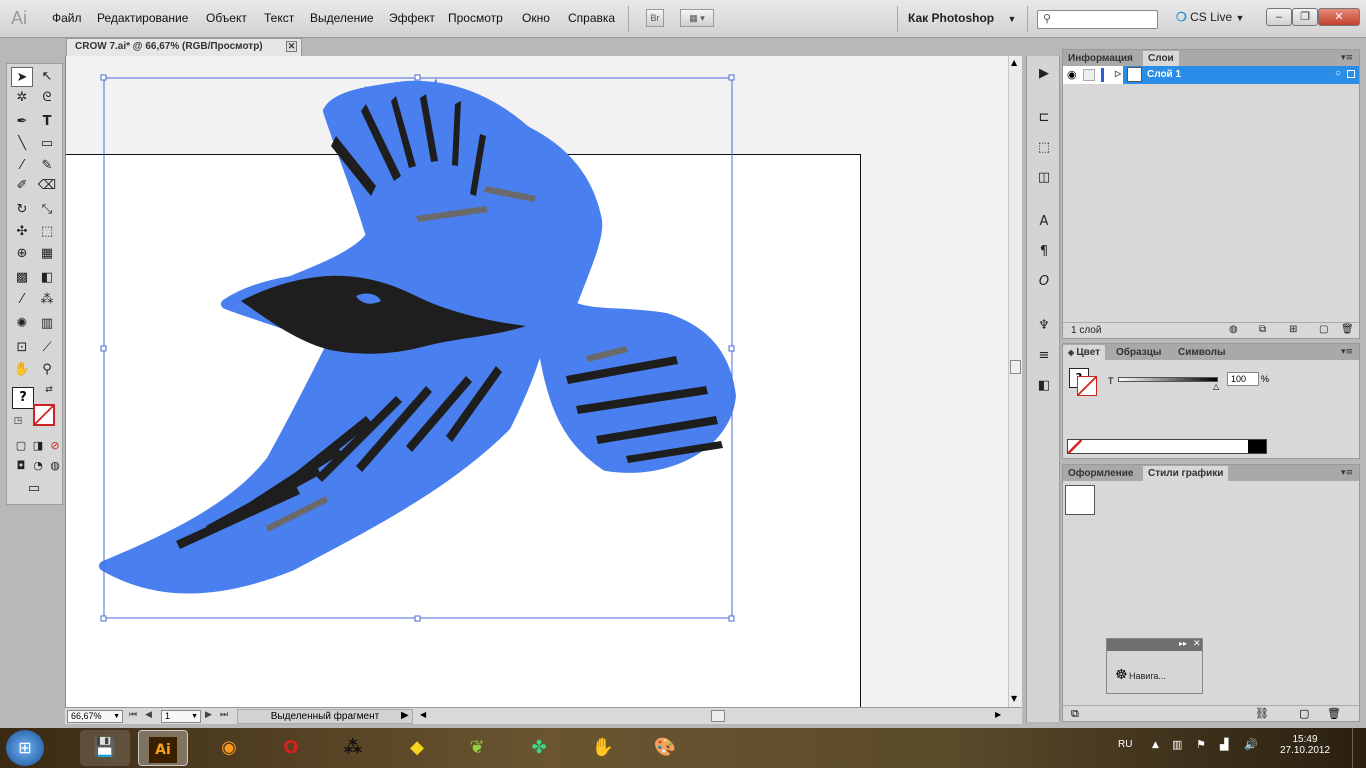 The width and height of the screenshot is (1366, 768). I want to click on language-indicator: RU, so click(1125, 744).